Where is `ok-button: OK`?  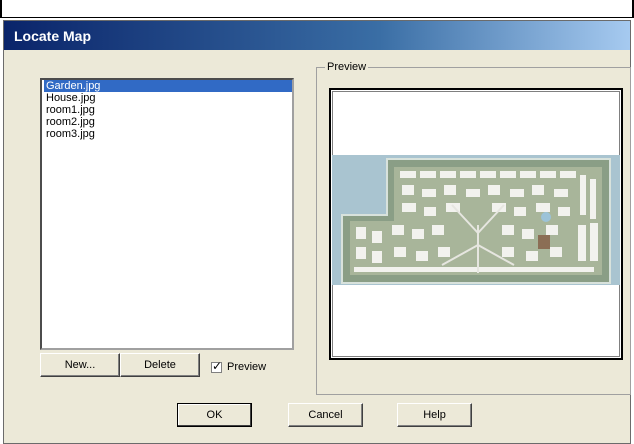
ok-button: OK is located at coordinates (214, 415).